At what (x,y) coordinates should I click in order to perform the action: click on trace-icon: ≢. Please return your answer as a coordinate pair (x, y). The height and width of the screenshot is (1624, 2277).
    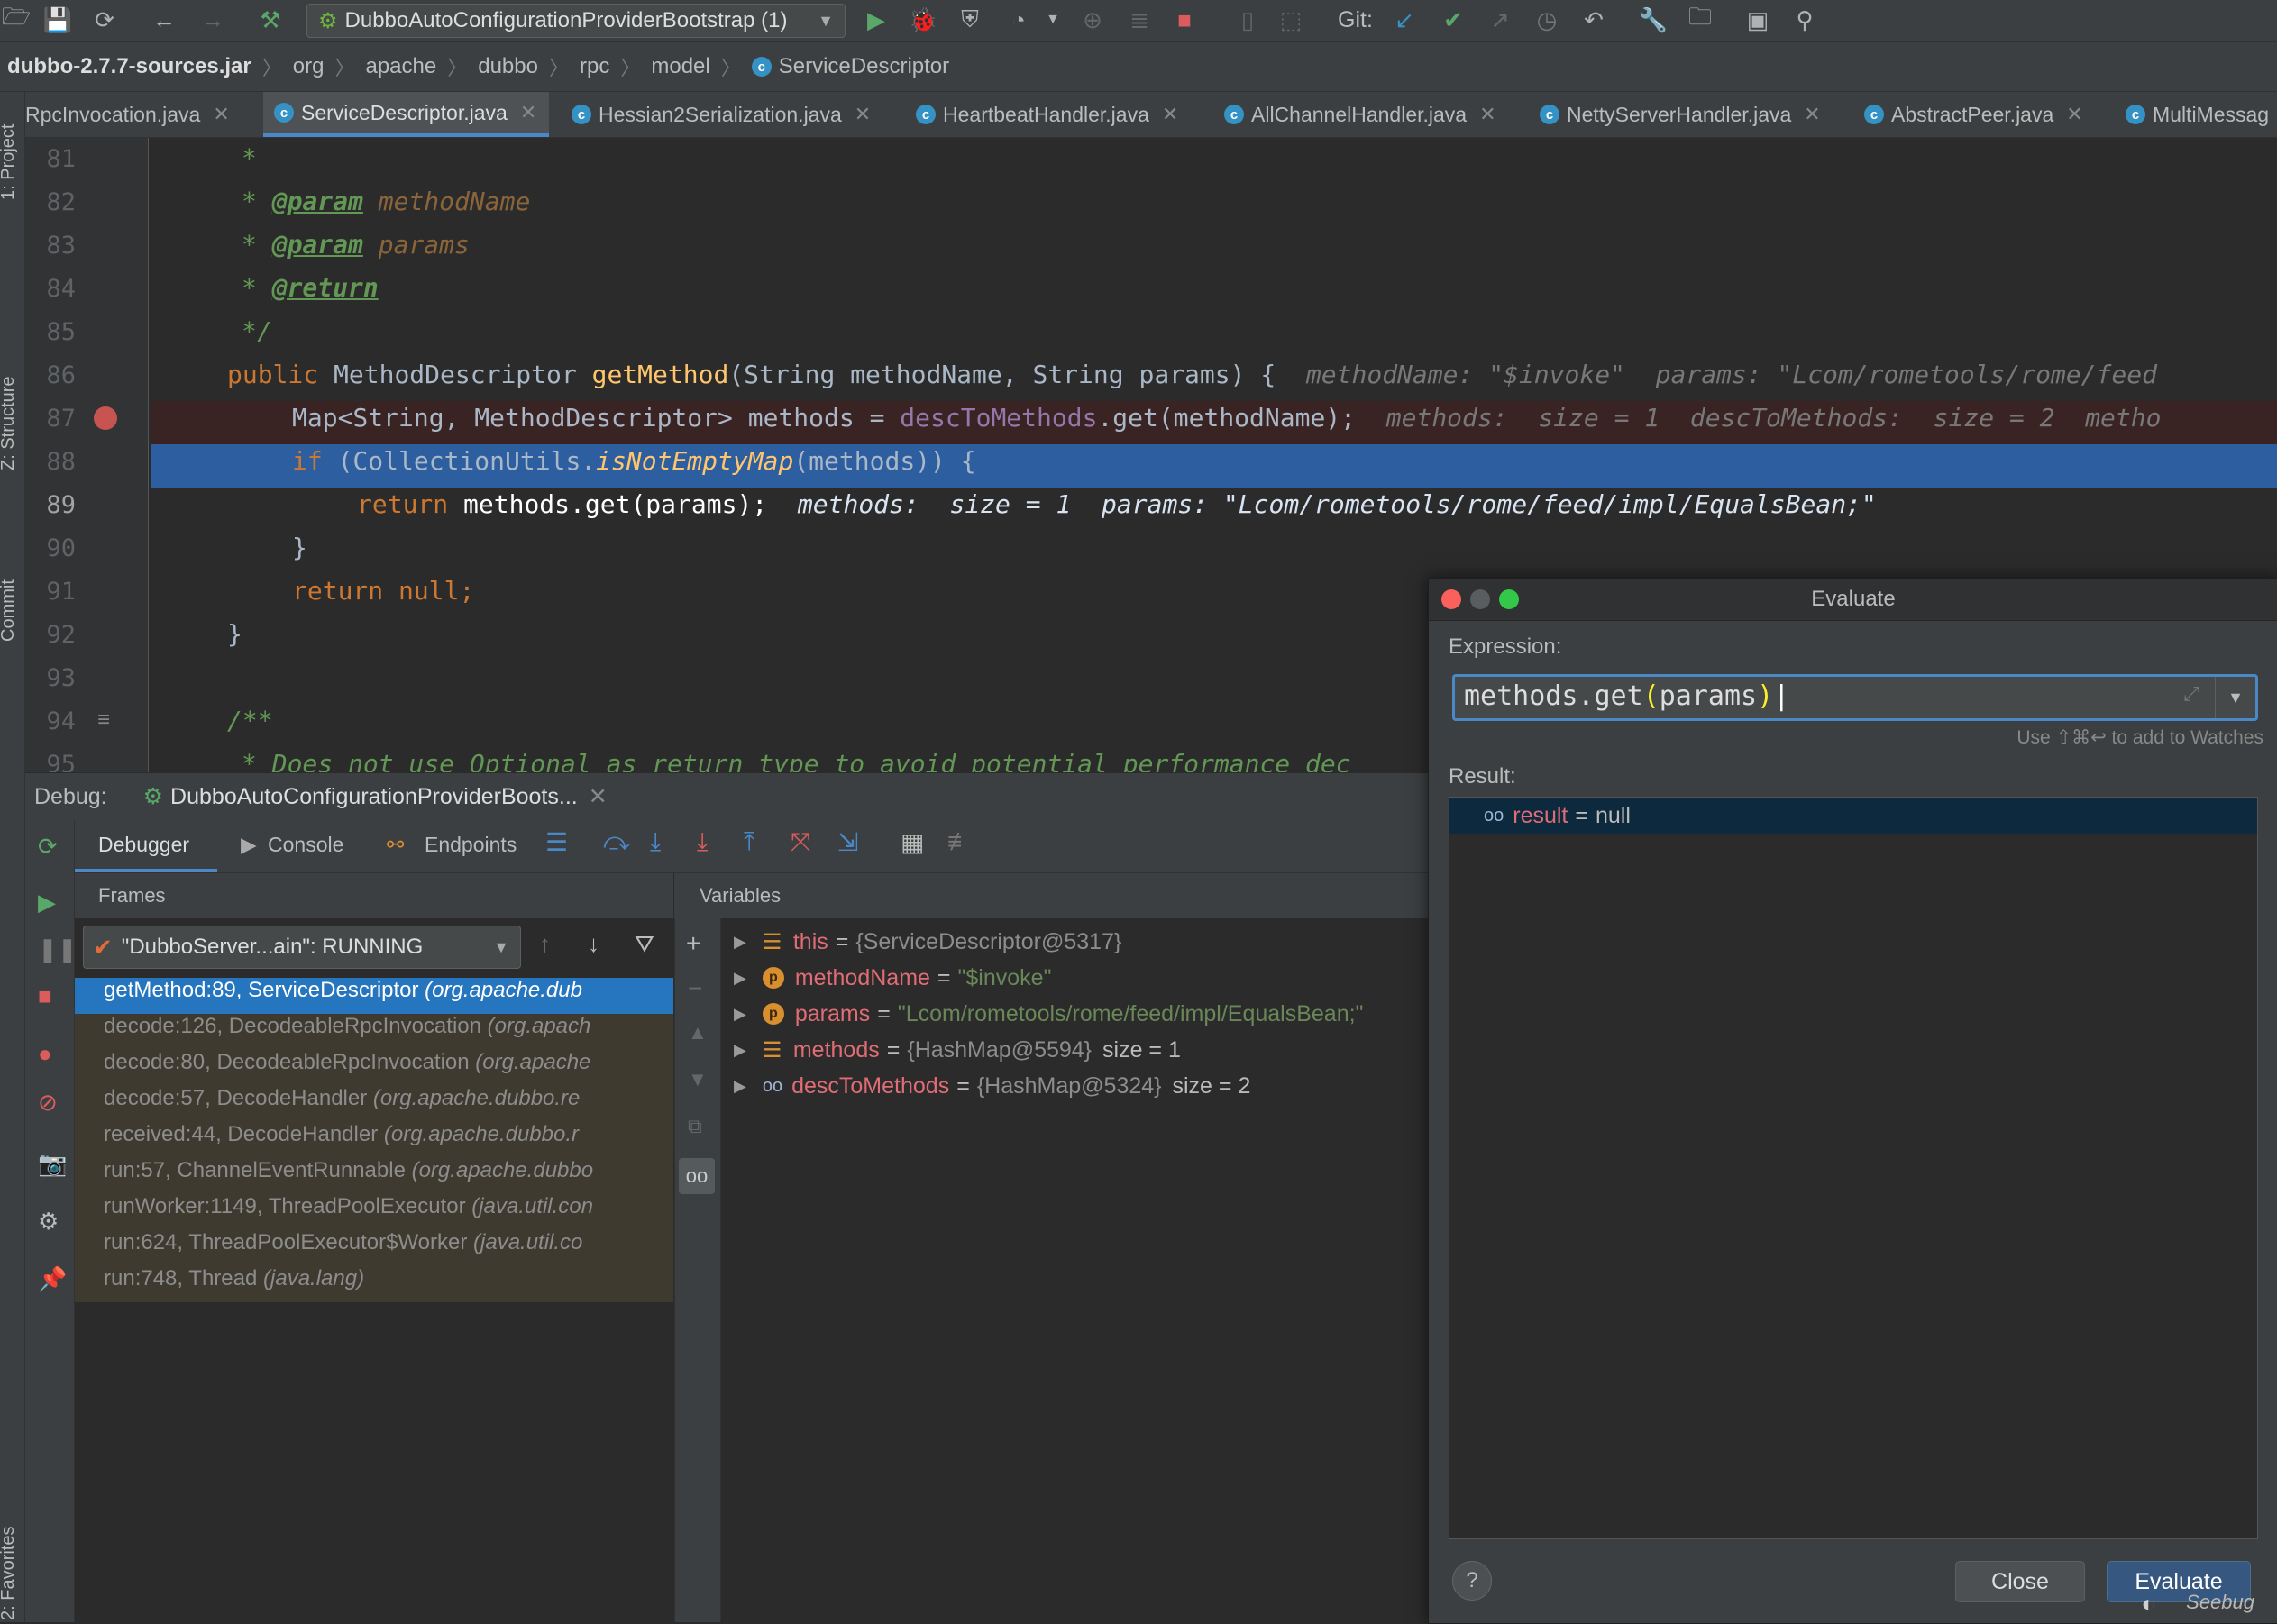
    Looking at the image, I should click on (960, 841).